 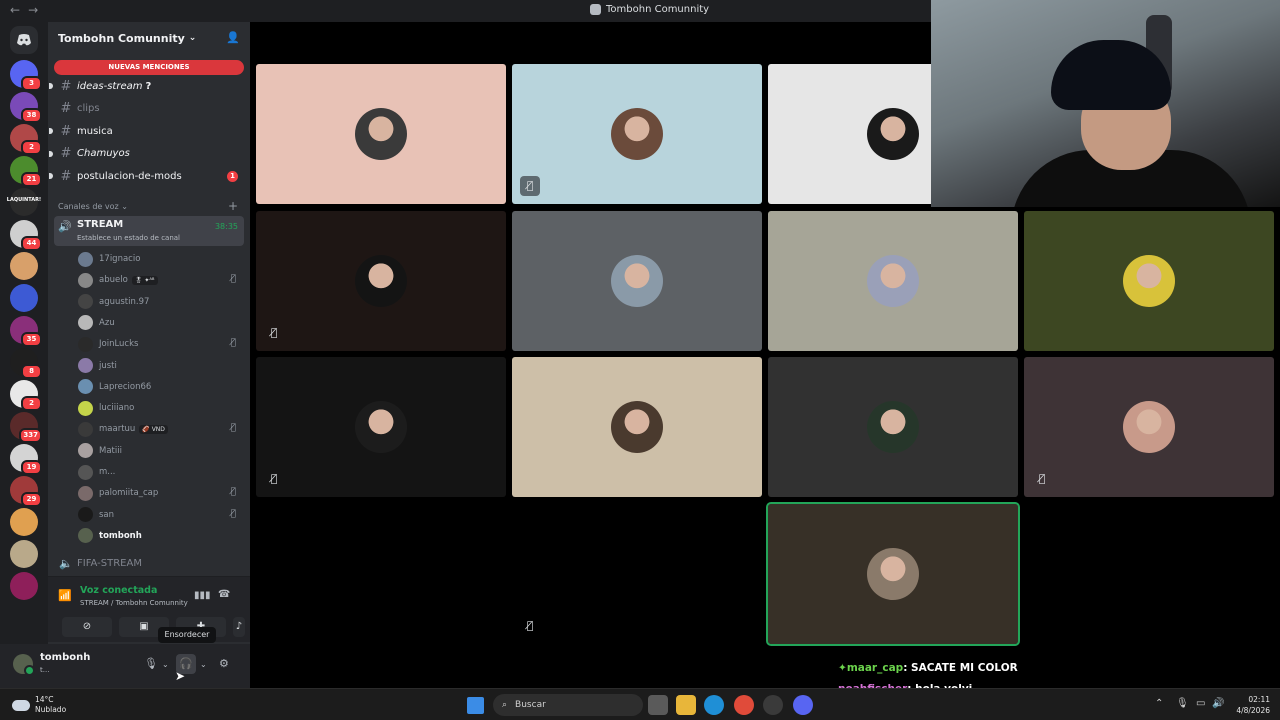 What do you see at coordinates (24, 40) in the screenshot?
I see `discord-home-icon` at bounding box center [24, 40].